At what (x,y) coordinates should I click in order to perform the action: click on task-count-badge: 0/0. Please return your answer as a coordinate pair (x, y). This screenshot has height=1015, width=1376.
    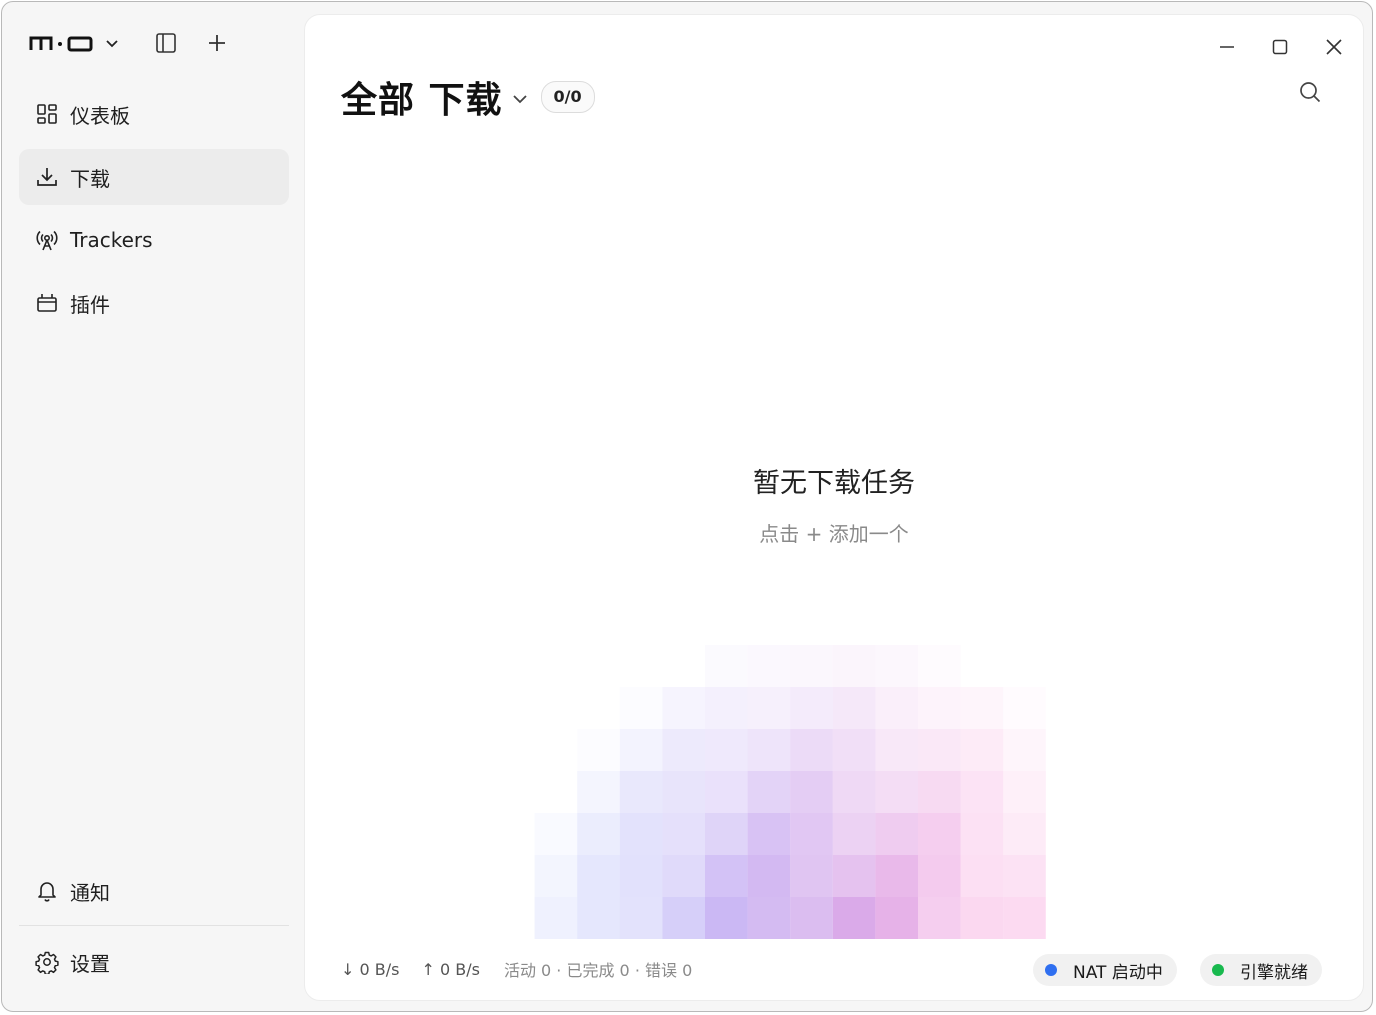
    Looking at the image, I should click on (567, 97).